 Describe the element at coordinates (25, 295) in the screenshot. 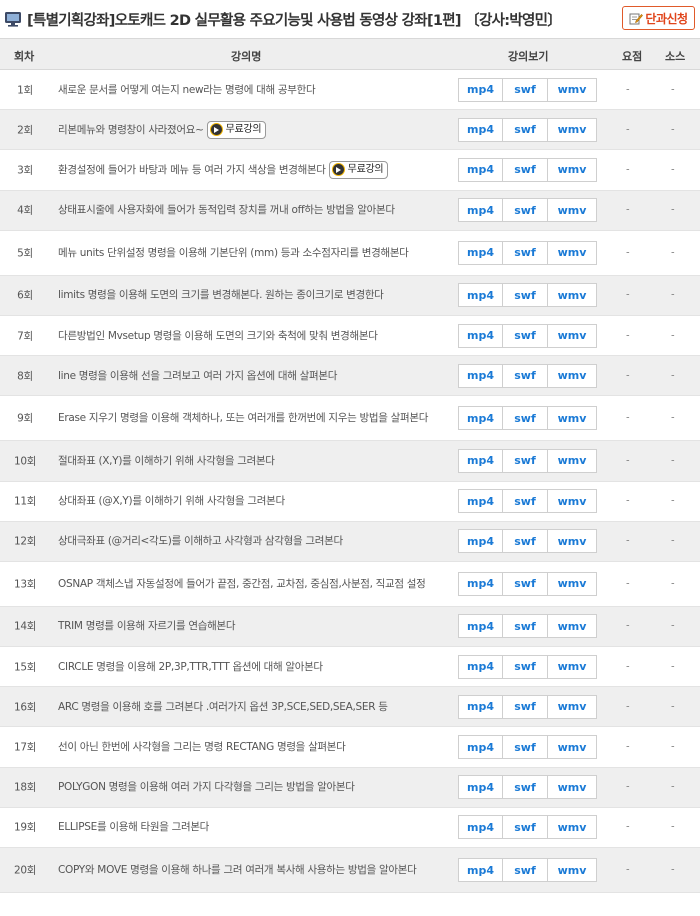

I see `lecture-number: 6회` at that location.